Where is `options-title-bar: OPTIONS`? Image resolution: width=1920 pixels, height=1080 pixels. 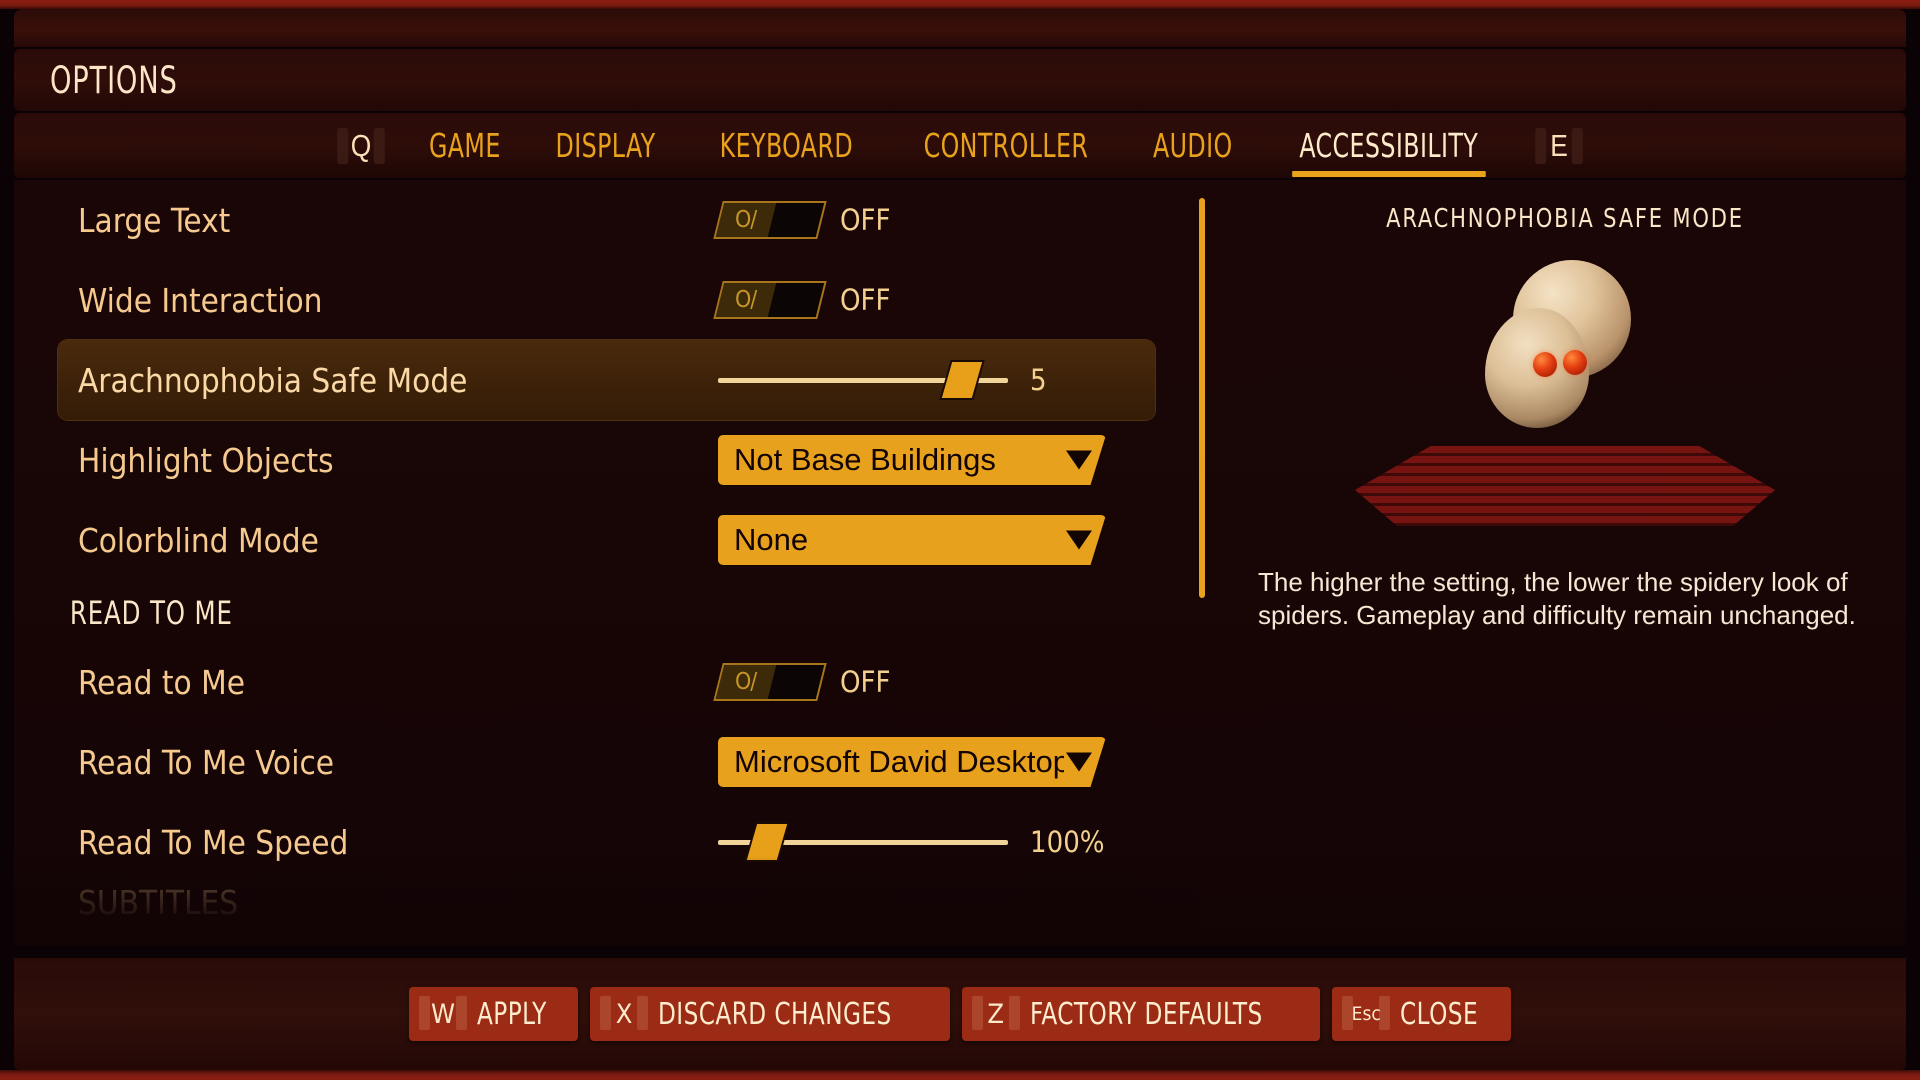
options-title-bar: OPTIONS is located at coordinates (960, 80).